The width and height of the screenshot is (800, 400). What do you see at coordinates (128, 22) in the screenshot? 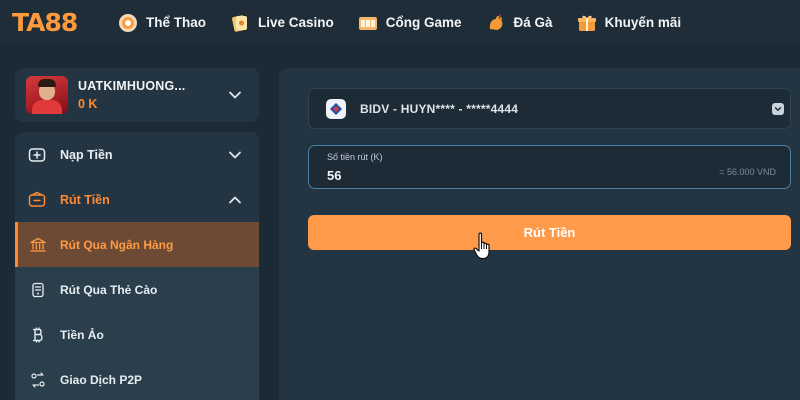
I see `sports-ball-icon` at bounding box center [128, 22].